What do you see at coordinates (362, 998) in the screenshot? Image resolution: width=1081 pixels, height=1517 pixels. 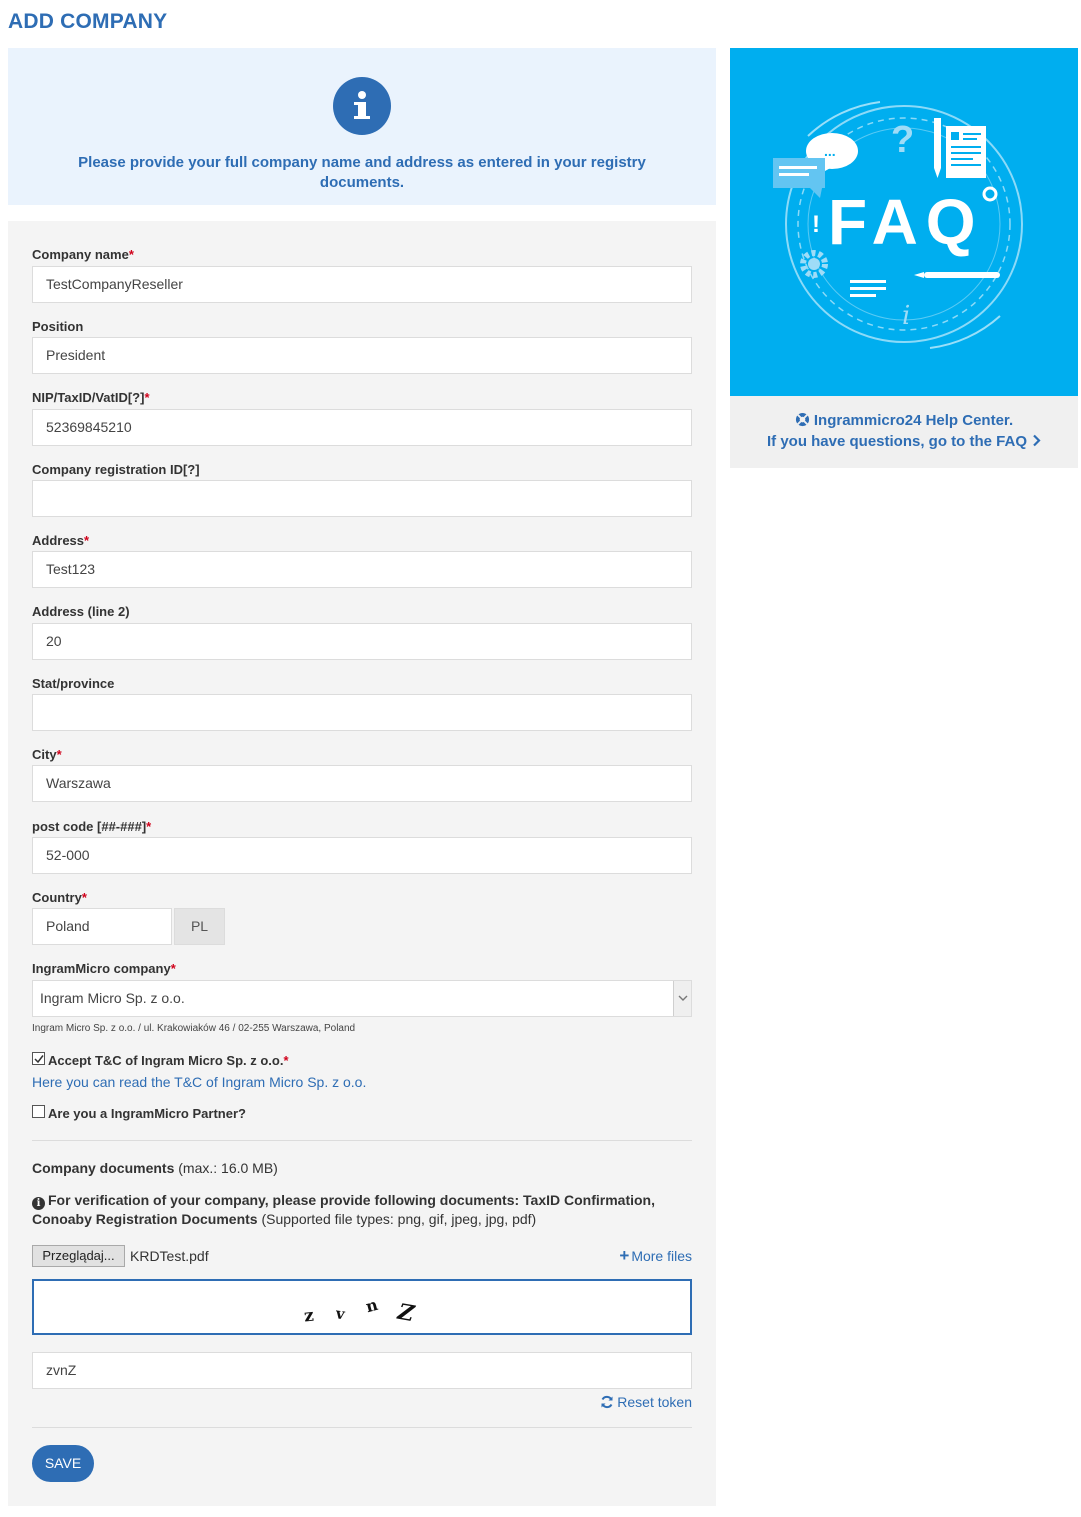 I see `ingram-company-select: Ingram Micro Sp. z o.o.` at bounding box center [362, 998].